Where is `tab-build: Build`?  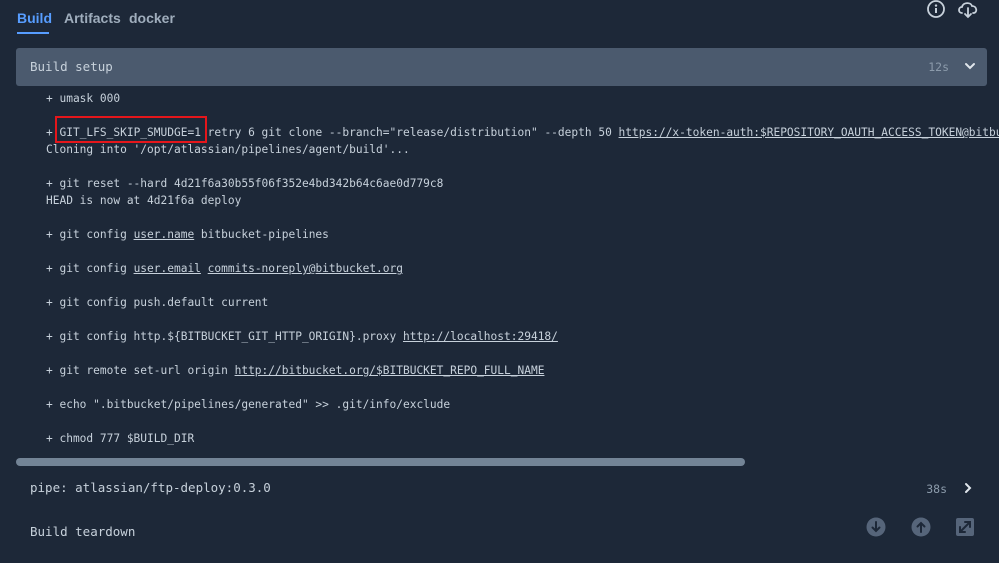 tab-build: Build is located at coordinates (34, 18).